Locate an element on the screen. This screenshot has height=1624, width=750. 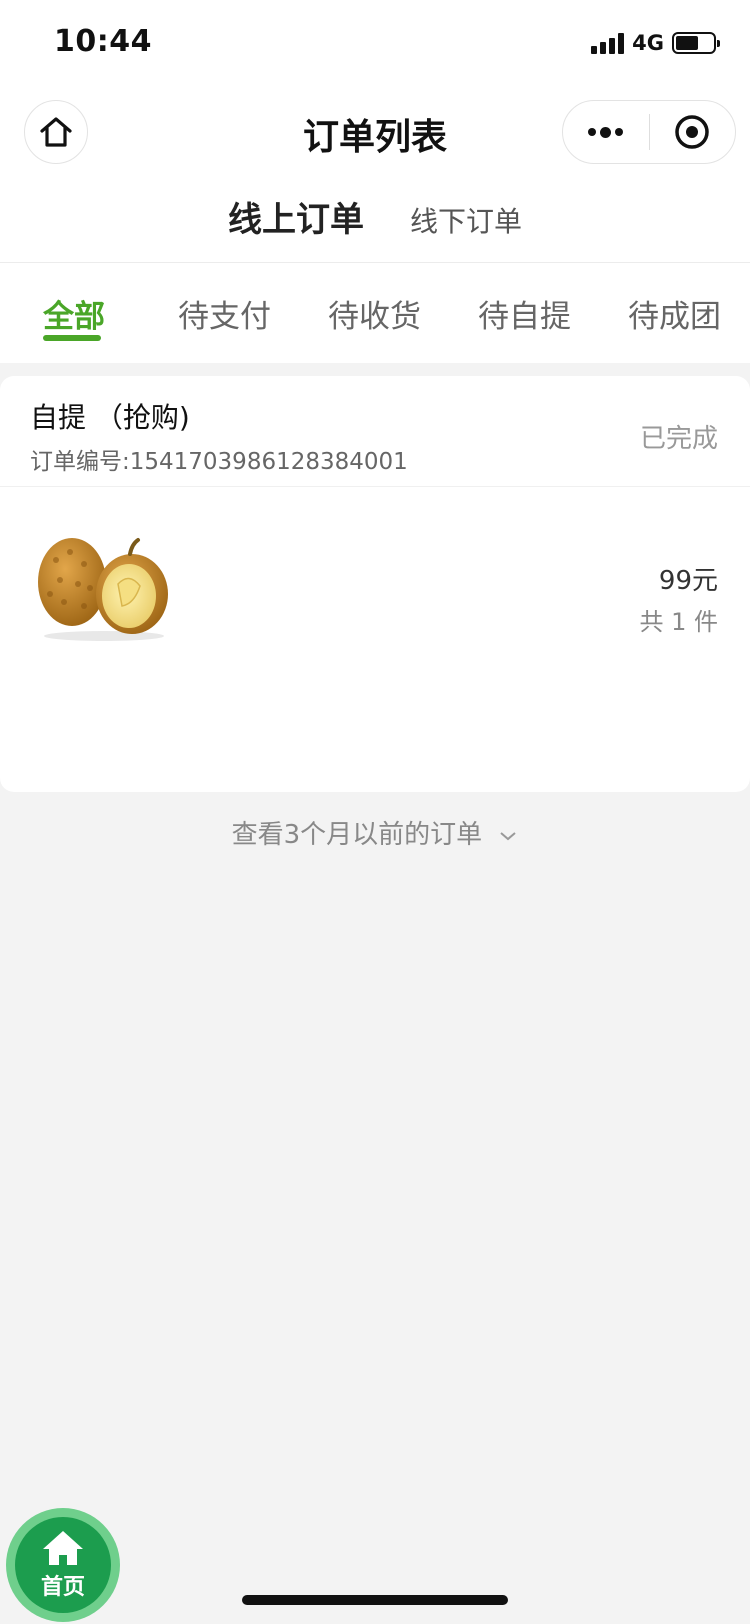
order-type: 自提 （抢购) is located at coordinates (110, 417).